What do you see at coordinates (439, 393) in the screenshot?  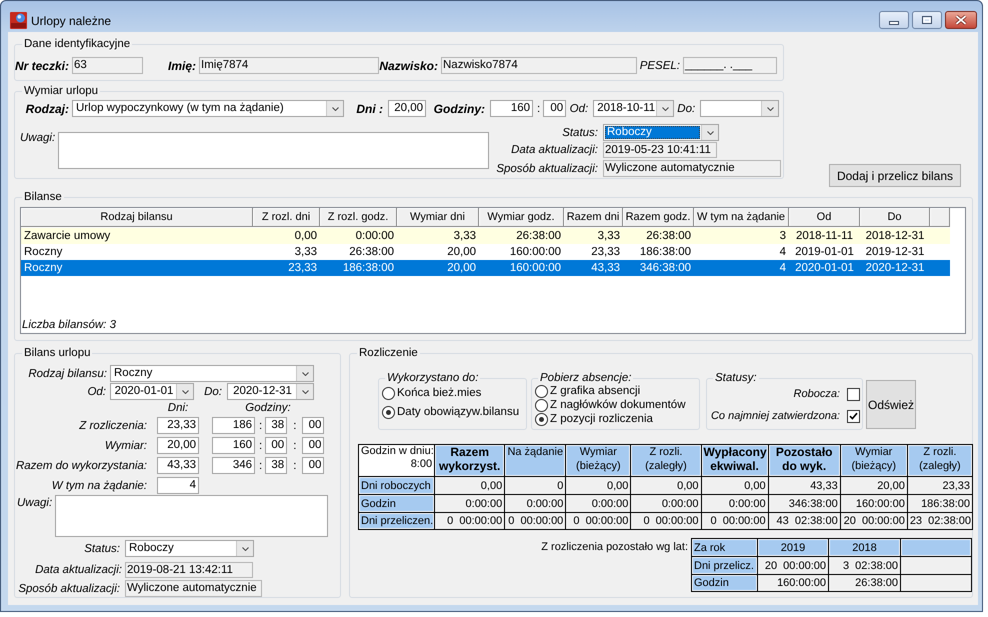 I see `radio-label: Końca bież.mies` at bounding box center [439, 393].